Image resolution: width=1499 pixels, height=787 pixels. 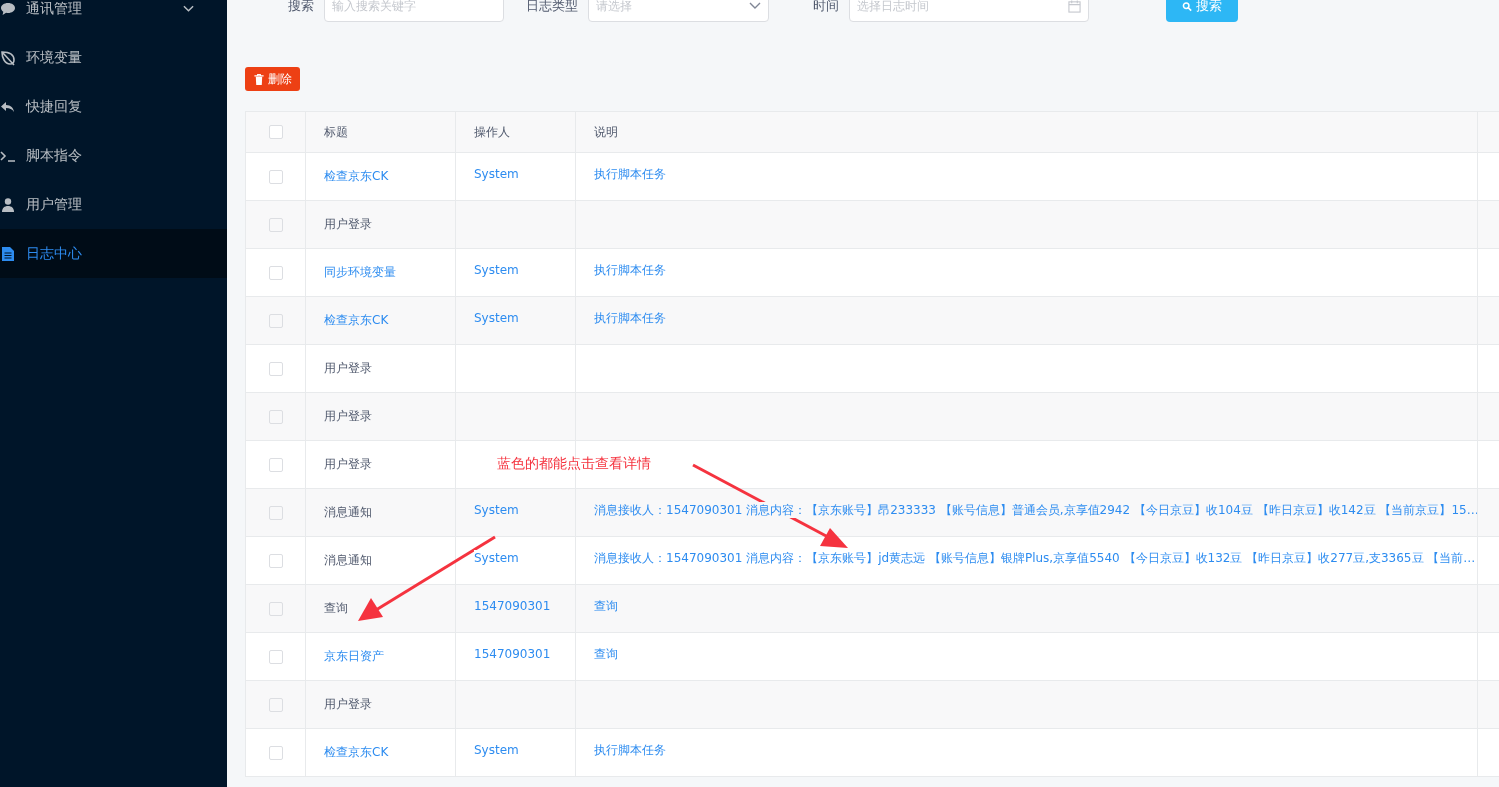 What do you see at coordinates (1074, 6) in the screenshot?
I see `calendar-icon` at bounding box center [1074, 6].